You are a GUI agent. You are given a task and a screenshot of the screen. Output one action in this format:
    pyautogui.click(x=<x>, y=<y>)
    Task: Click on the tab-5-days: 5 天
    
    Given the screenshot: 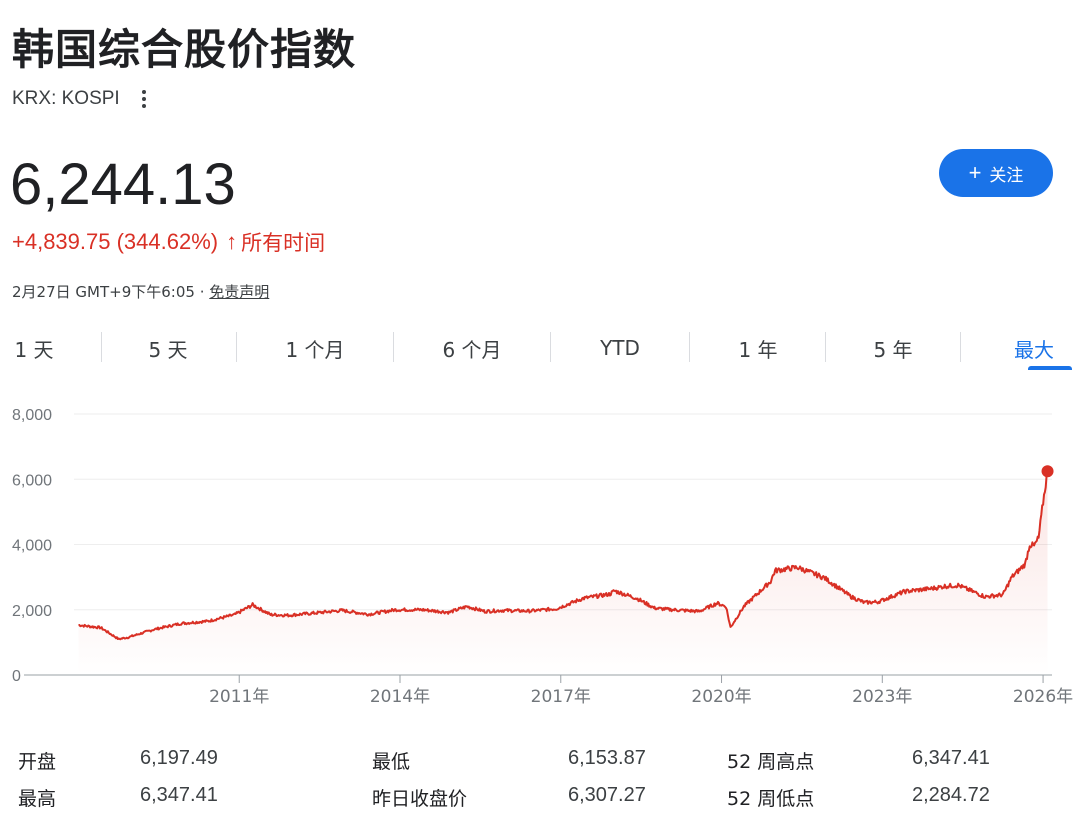 What is the action you would take?
    pyautogui.click(x=168, y=348)
    